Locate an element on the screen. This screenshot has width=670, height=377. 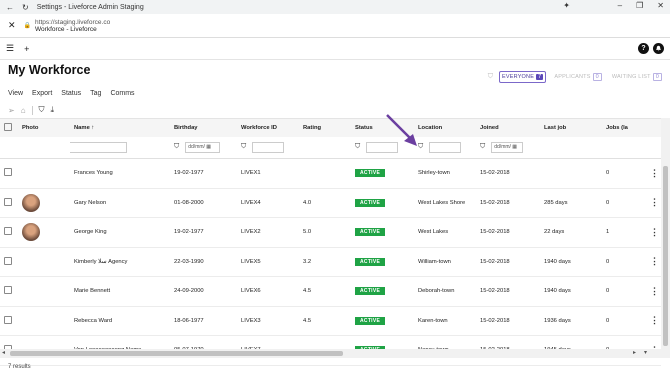
url-text: https://staging.liveforce.co is located at coordinates (72, 22).